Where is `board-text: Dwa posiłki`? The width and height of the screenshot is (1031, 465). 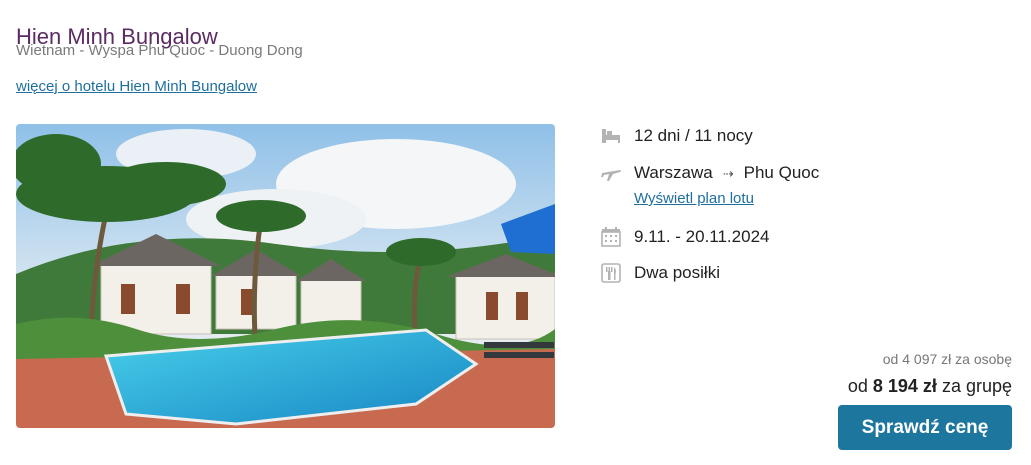 board-text: Dwa posiłki is located at coordinates (677, 272).